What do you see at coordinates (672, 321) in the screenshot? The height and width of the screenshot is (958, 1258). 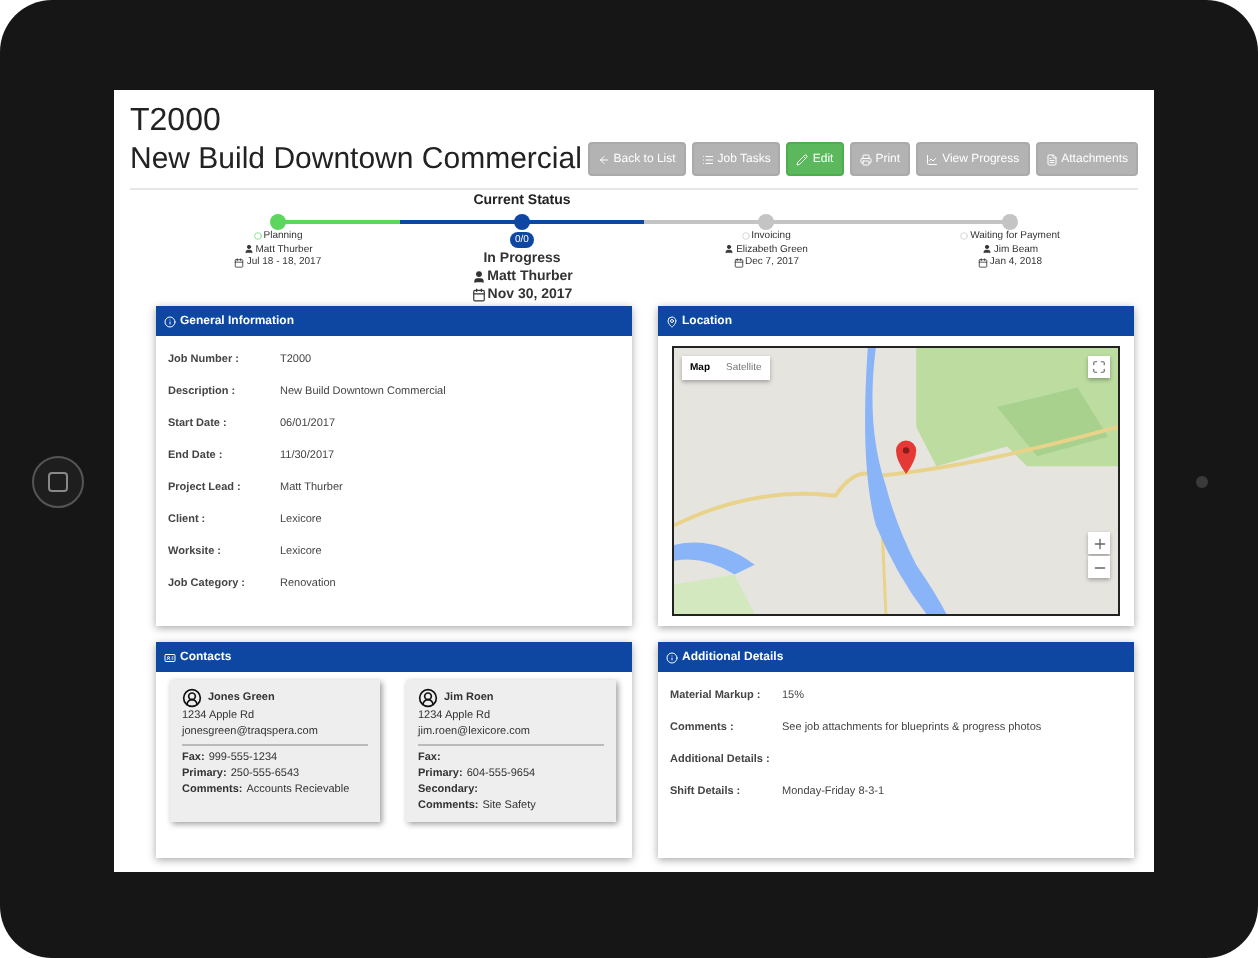 I see `map-pin-icon` at bounding box center [672, 321].